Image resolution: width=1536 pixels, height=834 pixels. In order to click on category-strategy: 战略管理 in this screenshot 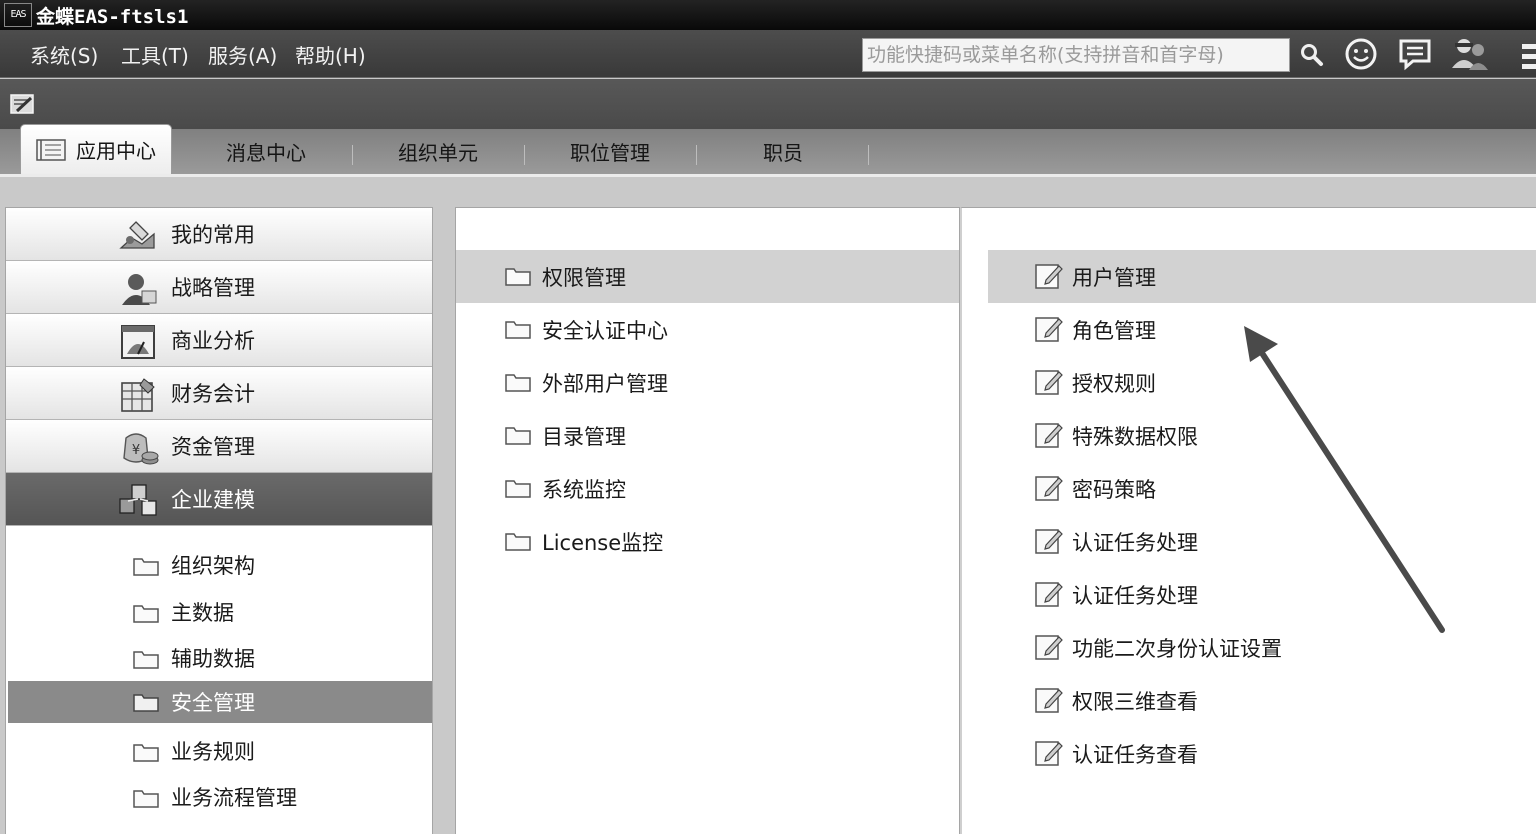, I will do `click(219, 287)`.